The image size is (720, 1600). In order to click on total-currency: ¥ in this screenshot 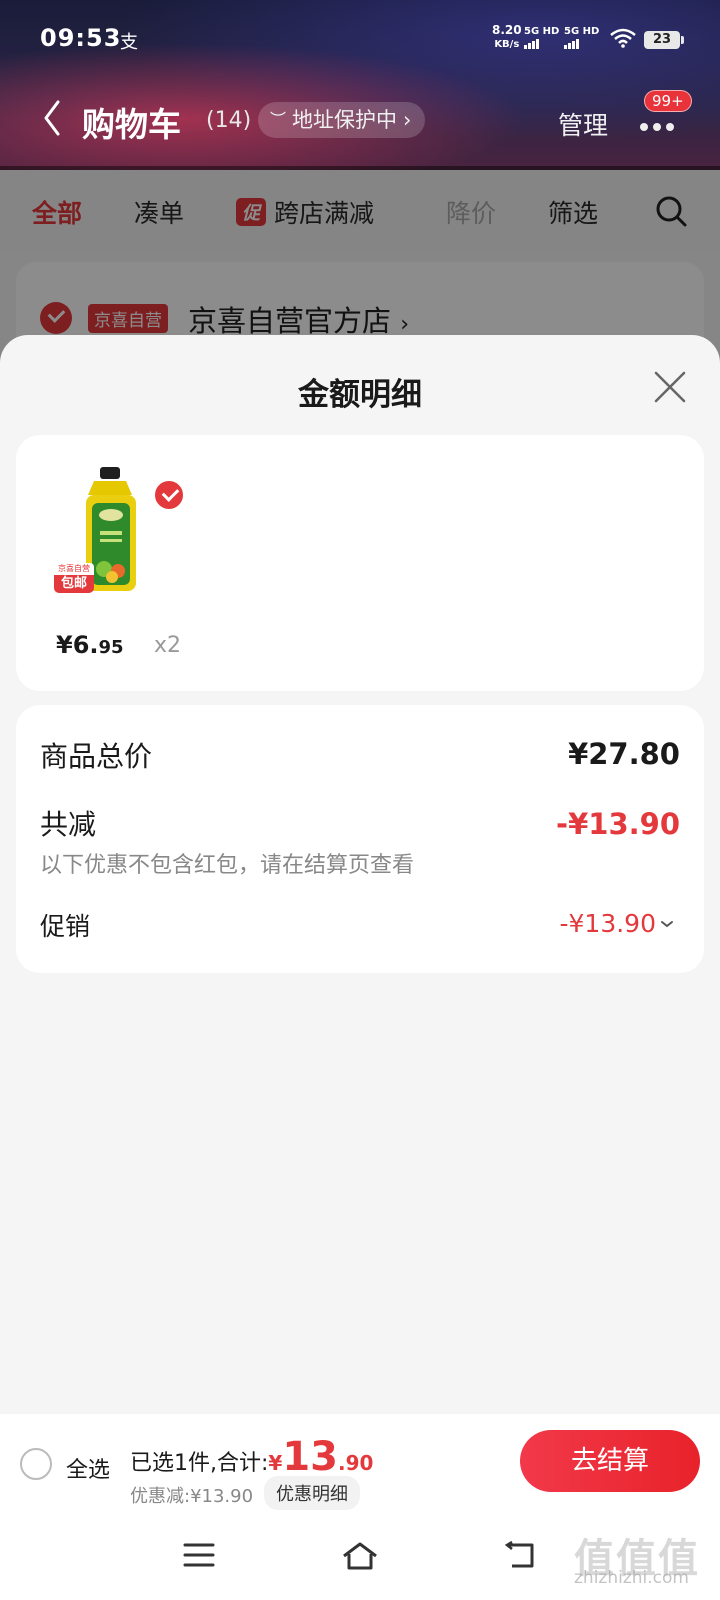, I will do `click(275, 1463)`.